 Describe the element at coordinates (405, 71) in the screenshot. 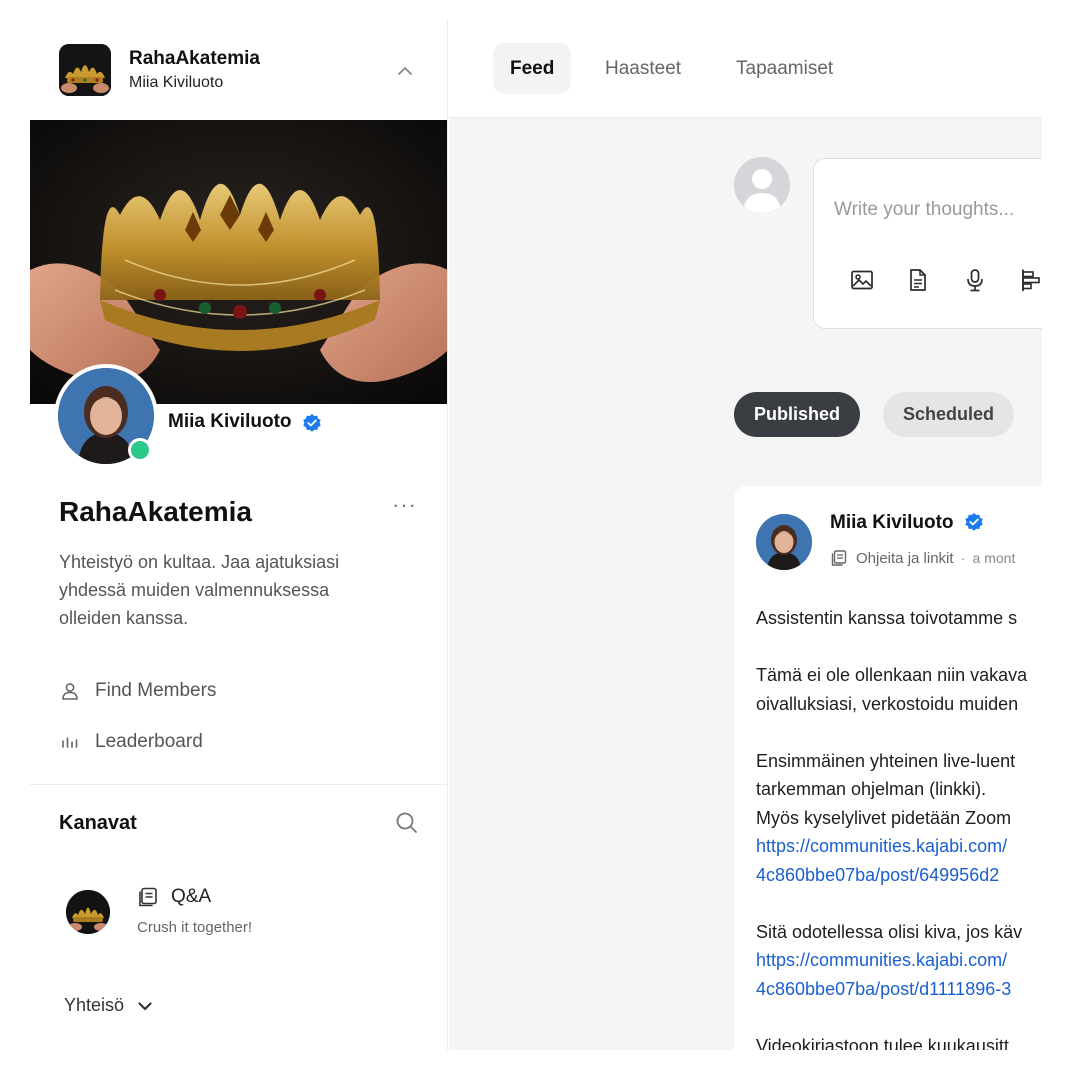

I see `chevron-up-icon` at that location.